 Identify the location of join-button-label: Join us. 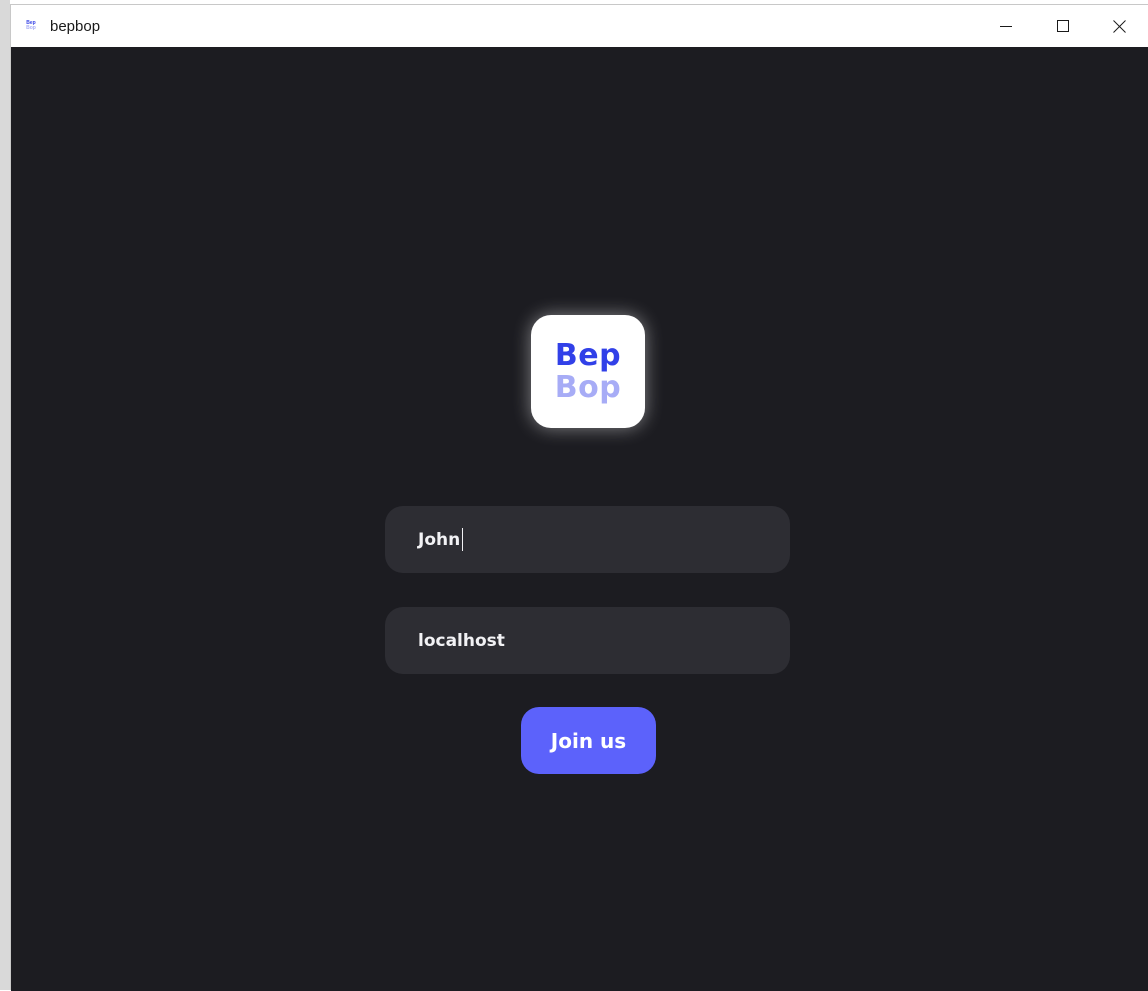
(588, 740).